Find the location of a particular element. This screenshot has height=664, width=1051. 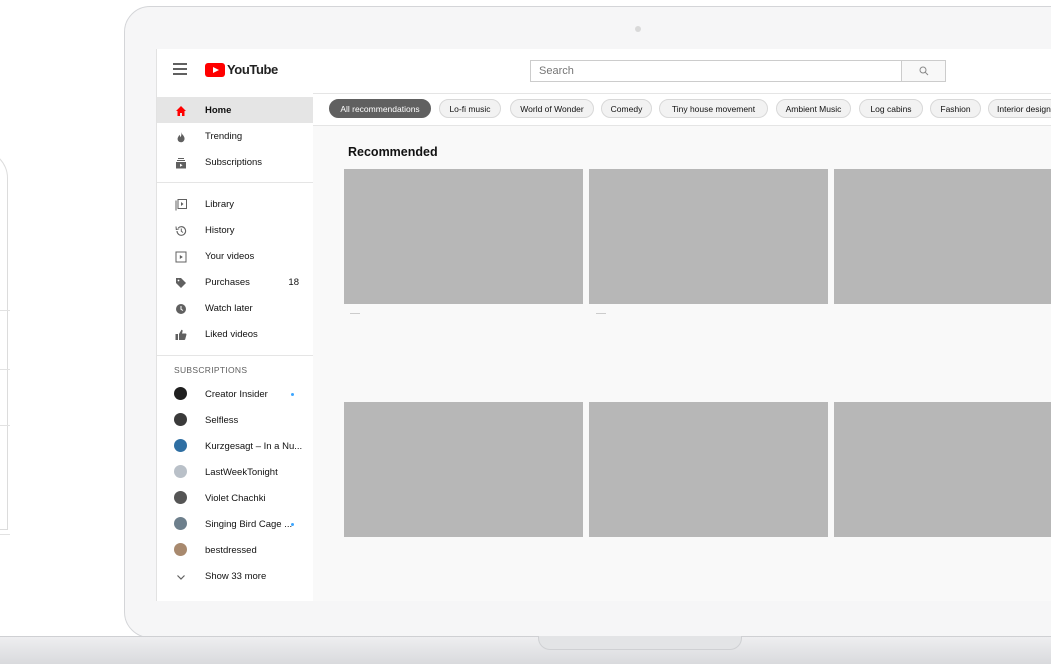

subscription-label: bestdressed is located at coordinates (231, 550).